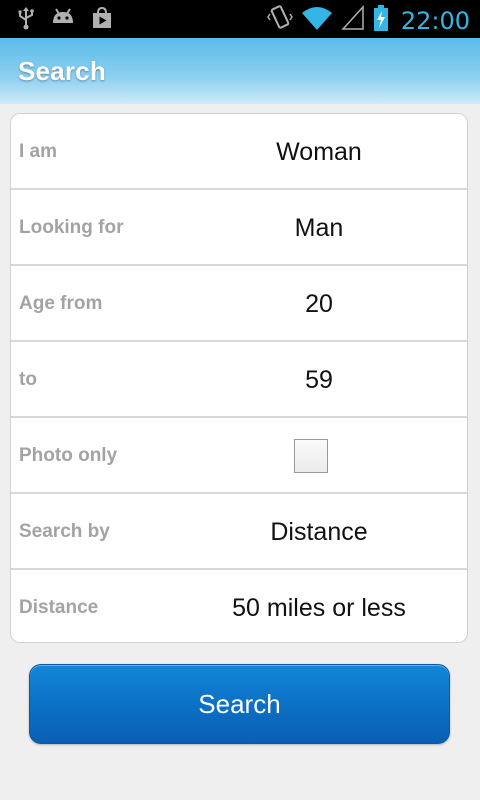 The image size is (480, 800). Describe the element at coordinates (339, 228) in the screenshot. I see `looking-for-value: Man` at that location.